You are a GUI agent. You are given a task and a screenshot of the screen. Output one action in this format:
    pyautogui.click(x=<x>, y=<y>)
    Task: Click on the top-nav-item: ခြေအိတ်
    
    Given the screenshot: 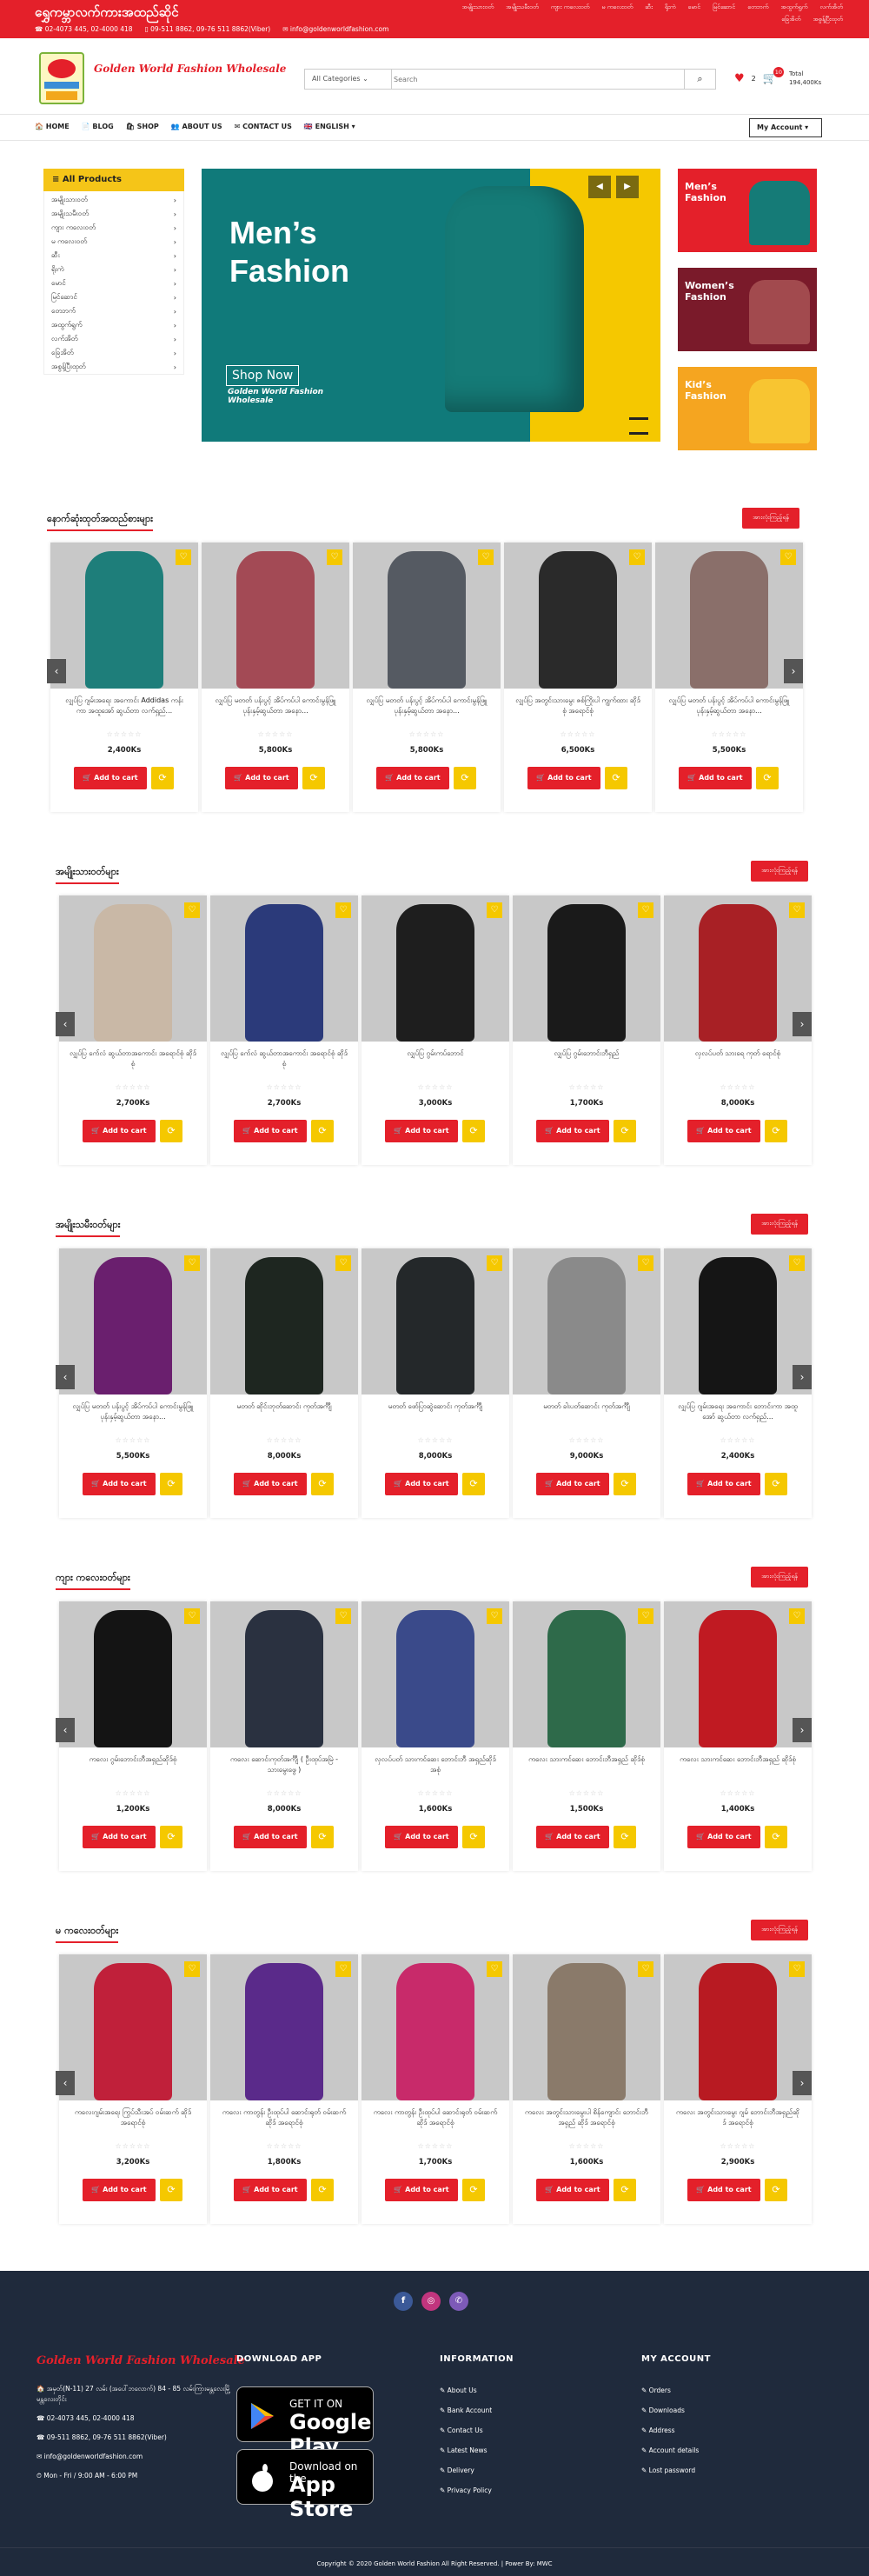 What is the action you would take?
    pyautogui.click(x=790, y=20)
    